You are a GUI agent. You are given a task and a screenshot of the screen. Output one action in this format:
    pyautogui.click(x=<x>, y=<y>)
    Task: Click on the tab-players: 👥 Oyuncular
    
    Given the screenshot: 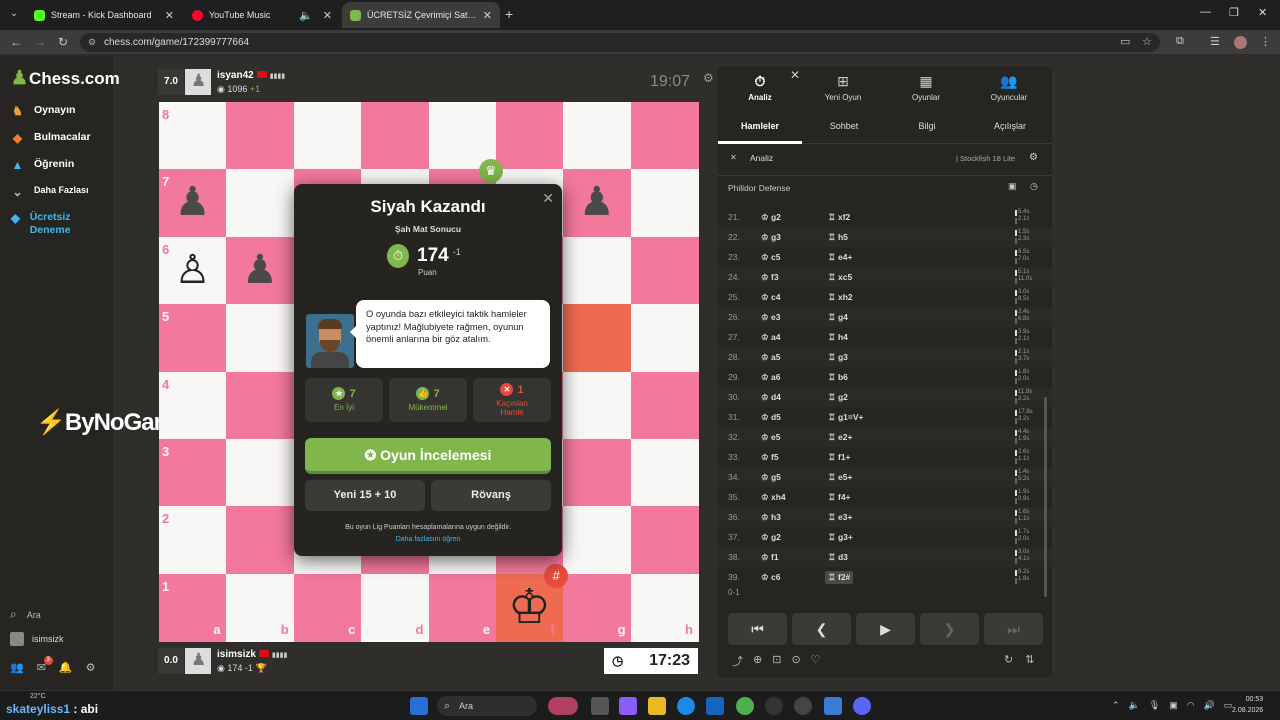 What is the action you would take?
    pyautogui.click(x=1009, y=87)
    